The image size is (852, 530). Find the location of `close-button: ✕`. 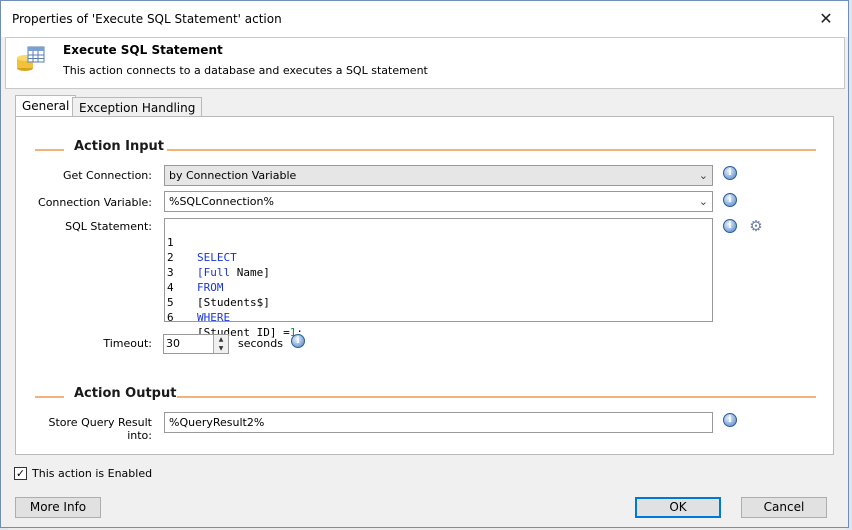

close-button: ✕ is located at coordinates (826, 19).